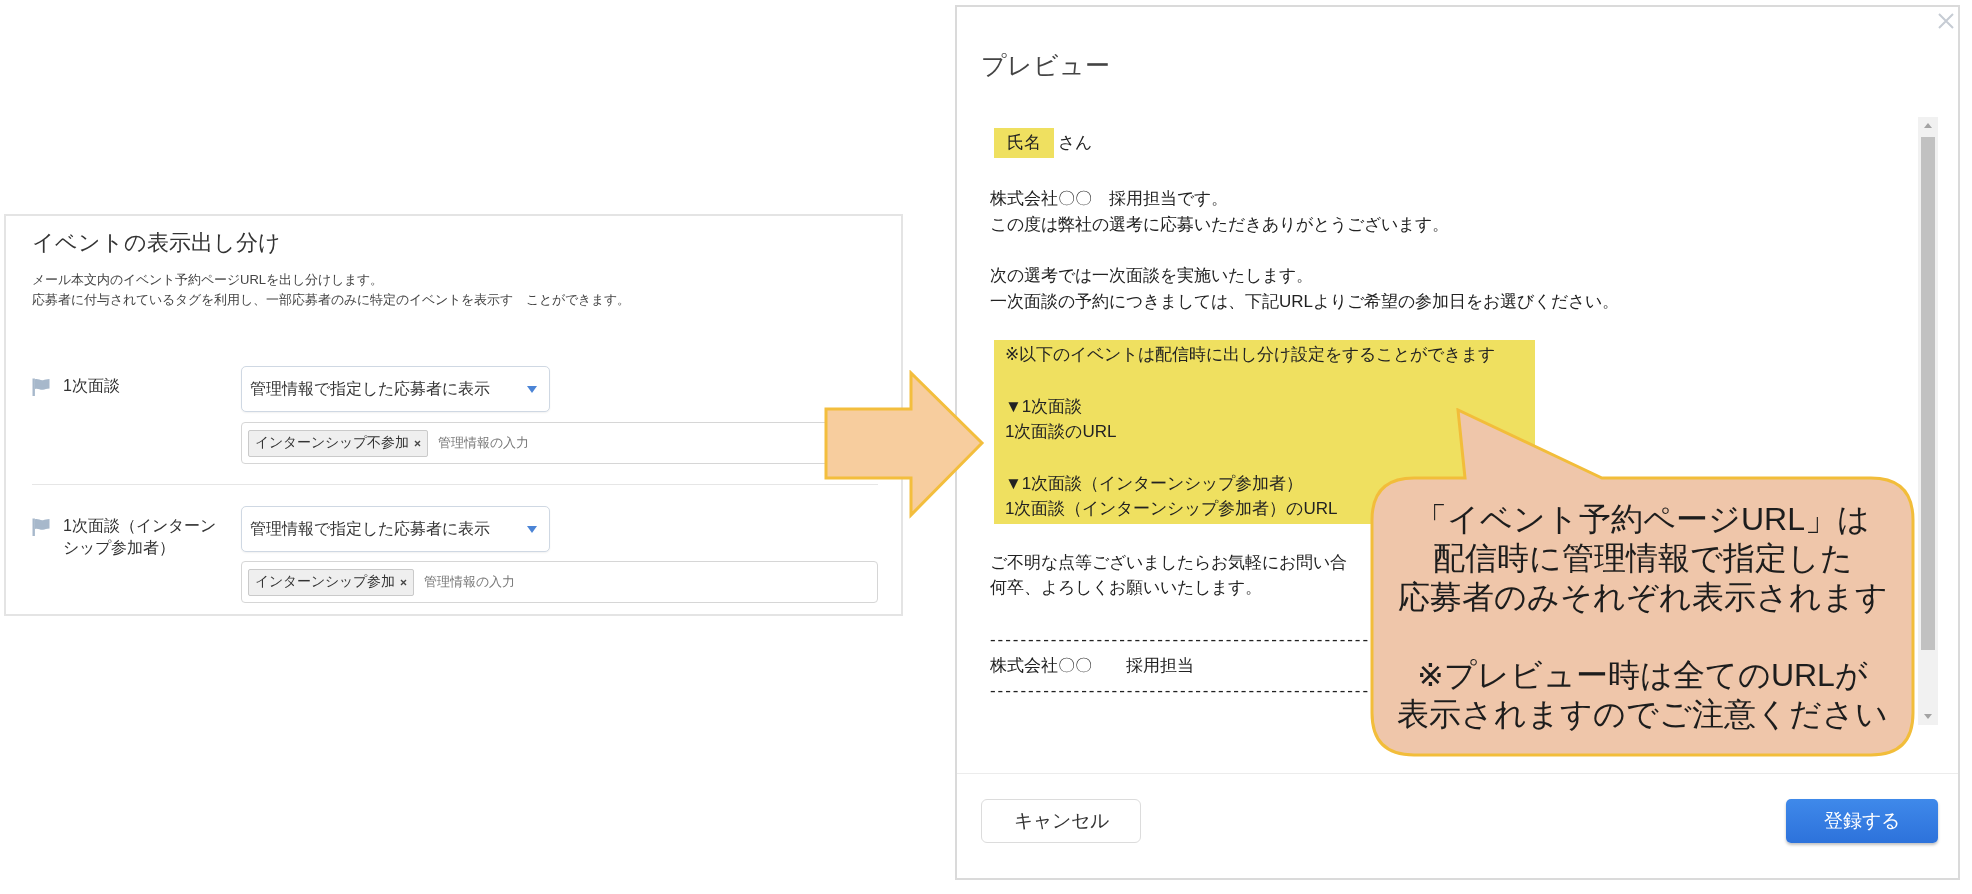 This screenshot has height=894, width=1972. What do you see at coordinates (338, 443) in the screenshot?
I see `tag-chip: インターンシップ不参加` at bounding box center [338, 443].